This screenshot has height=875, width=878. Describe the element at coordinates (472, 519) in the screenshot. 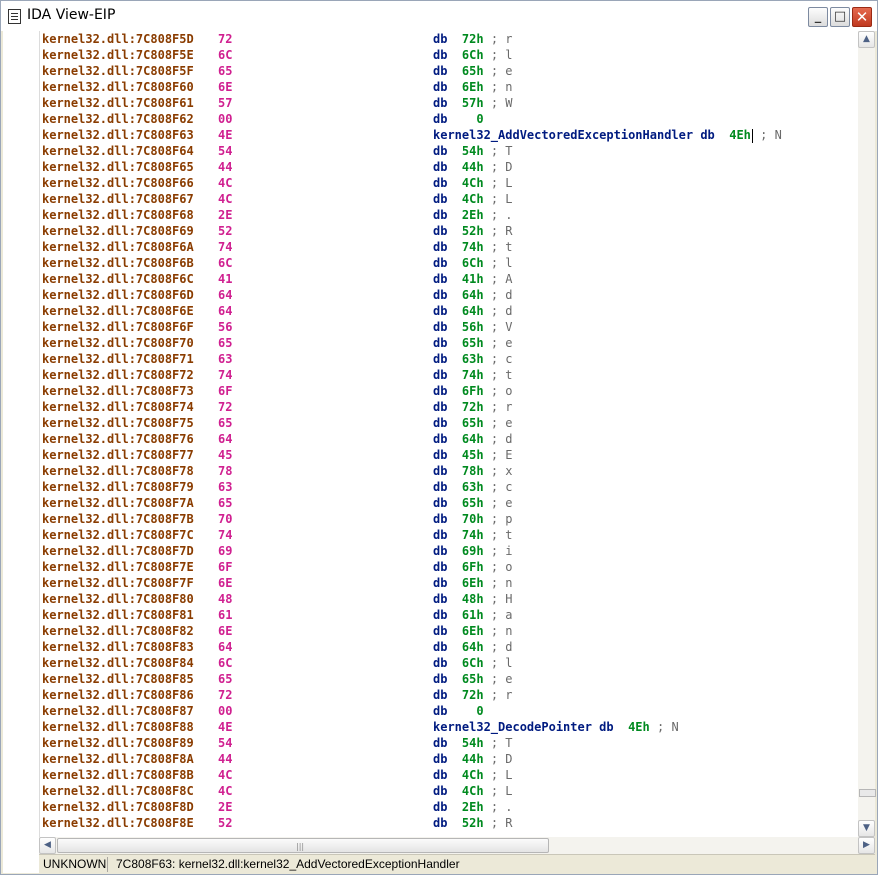

I see `line-value: 70h` at that location.